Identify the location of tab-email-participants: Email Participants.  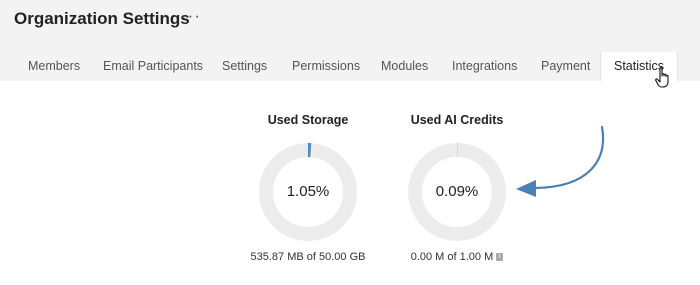
(153, 66).